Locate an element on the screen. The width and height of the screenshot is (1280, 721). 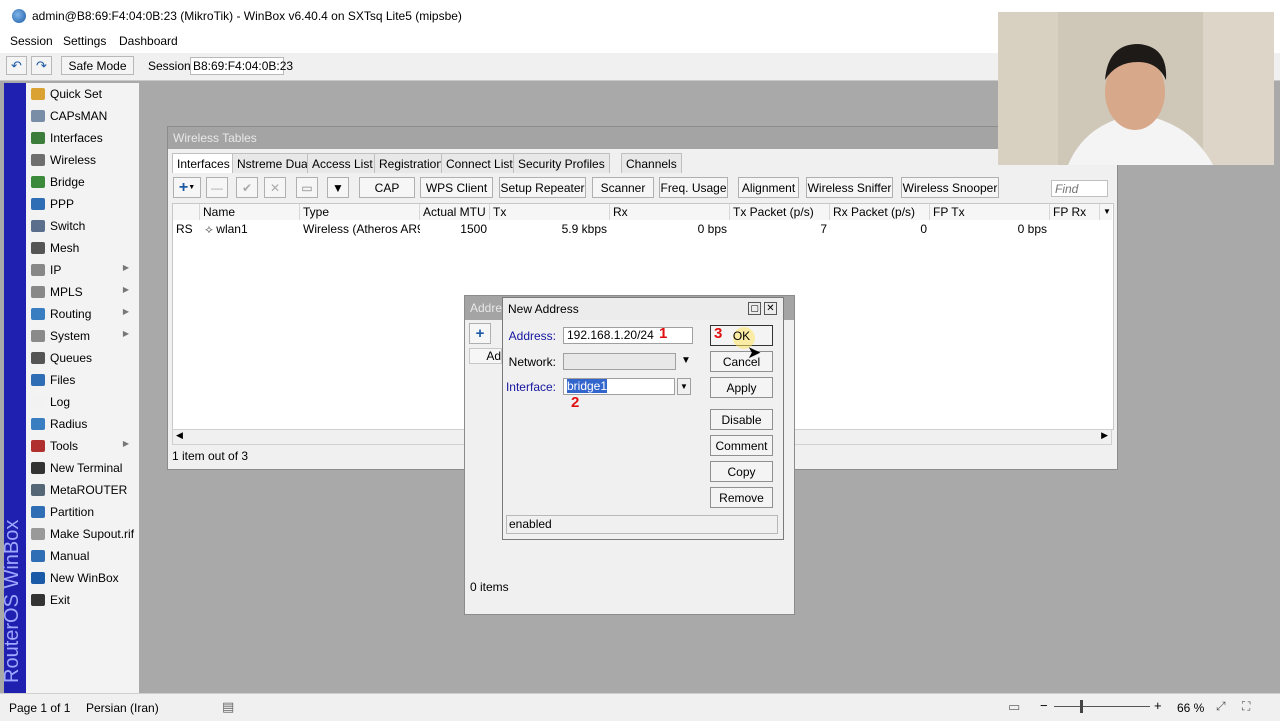
sidebar-item-mpls: MPLS ▶ is located at coordinates (82, 291).